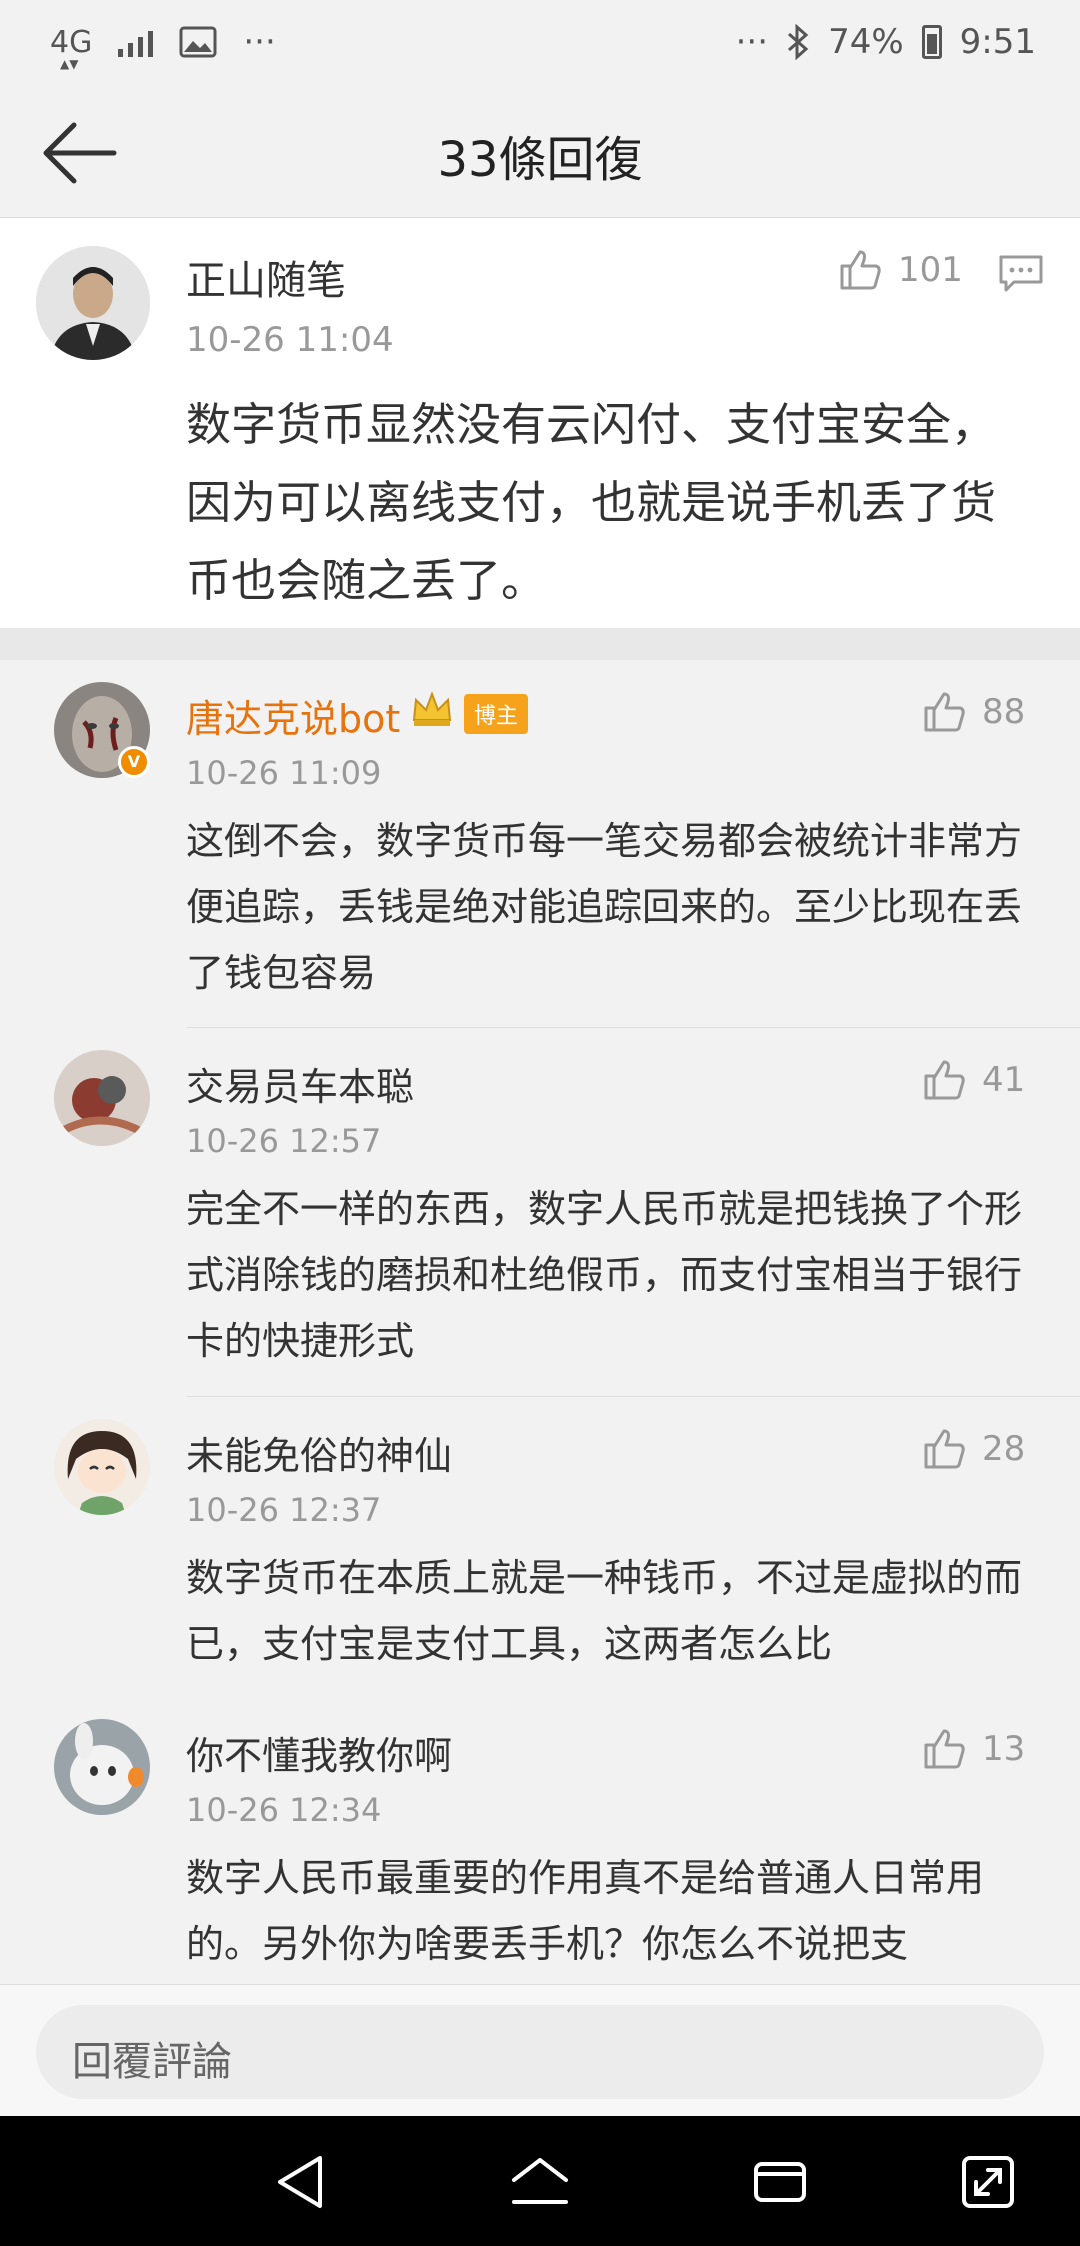  I want to click on like-button: 41, so click(972, 1080).